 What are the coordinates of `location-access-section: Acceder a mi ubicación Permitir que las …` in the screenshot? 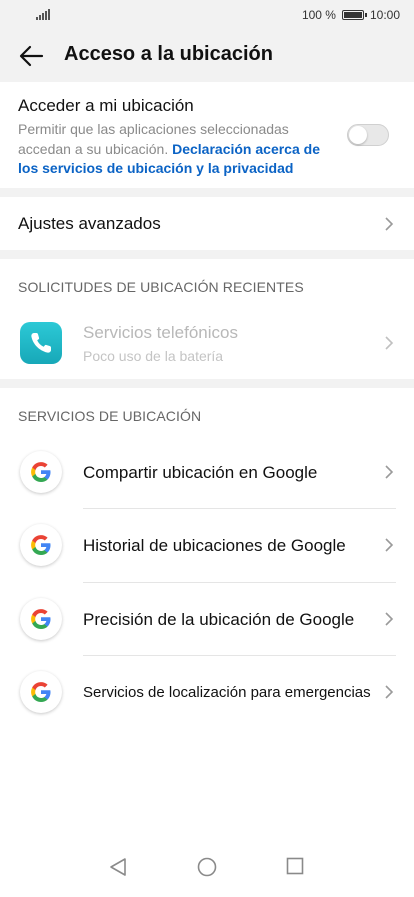 It's located at (207, 135).